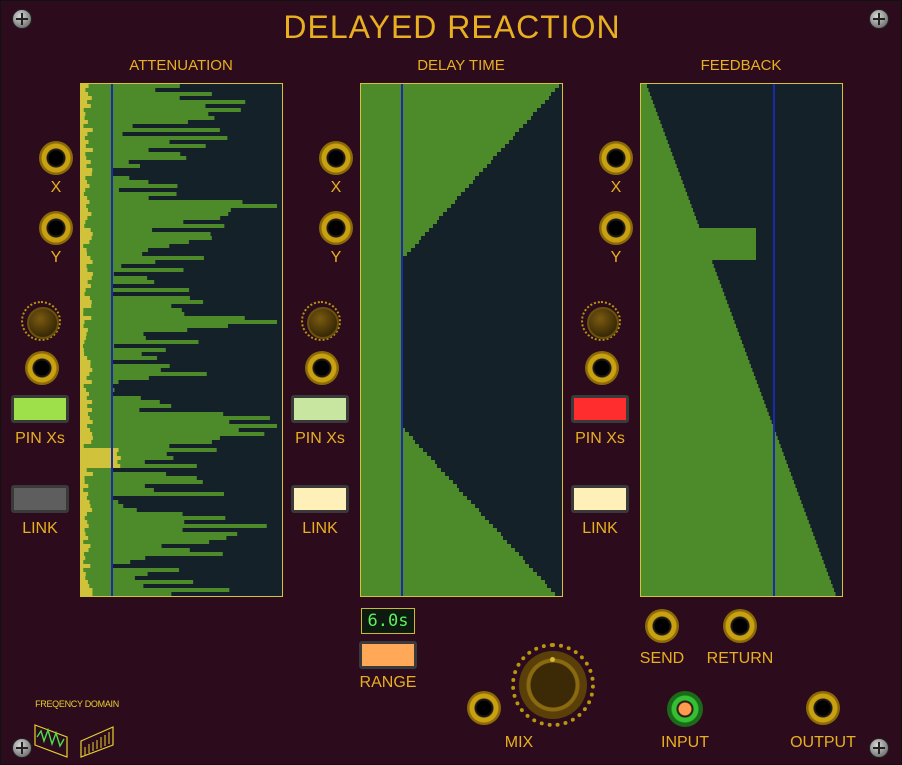 This screenshot has height=765, width=902. I want to click on attenuation-pin-button, so click(40, 409).